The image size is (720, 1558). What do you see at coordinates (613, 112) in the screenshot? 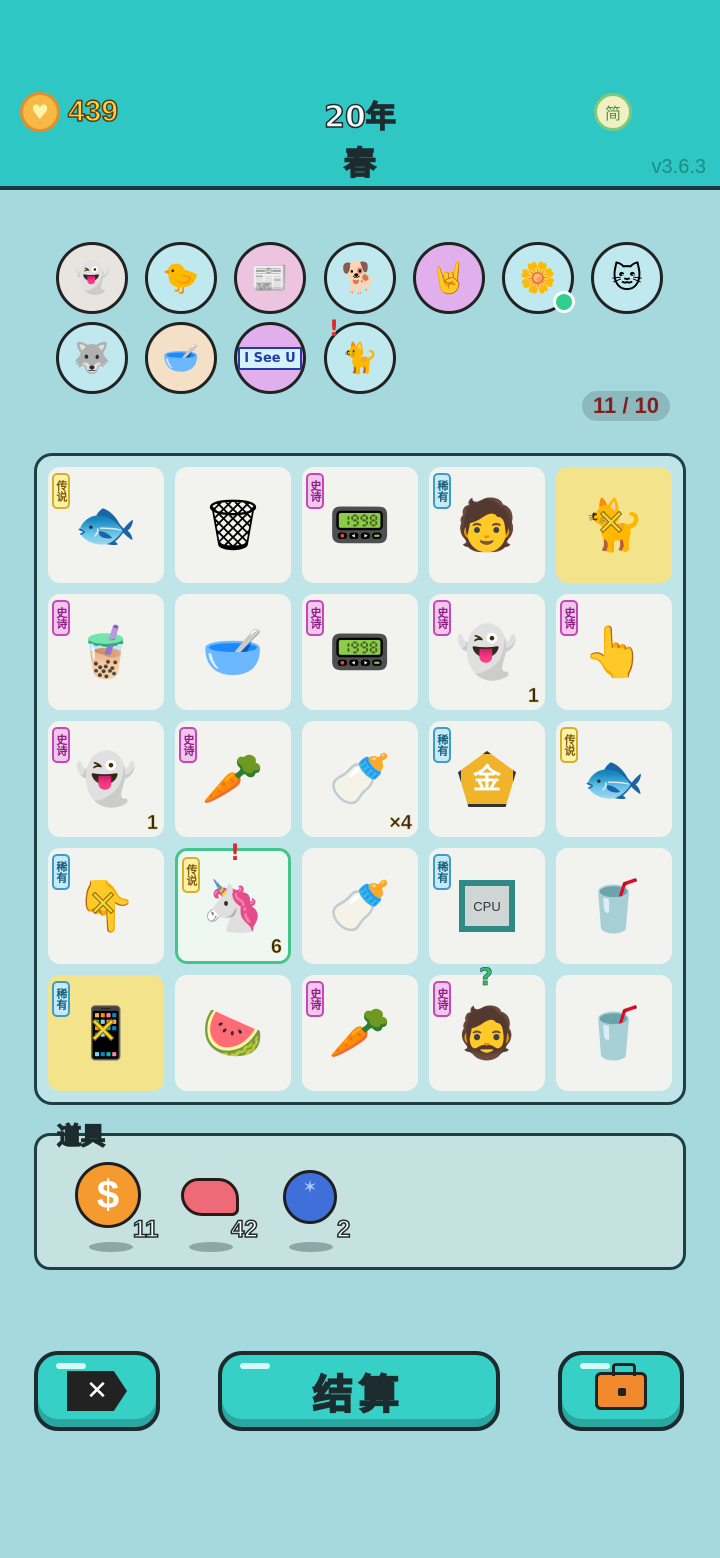
I see `language-toggle-button: 简` at bounding box center [613, 112].